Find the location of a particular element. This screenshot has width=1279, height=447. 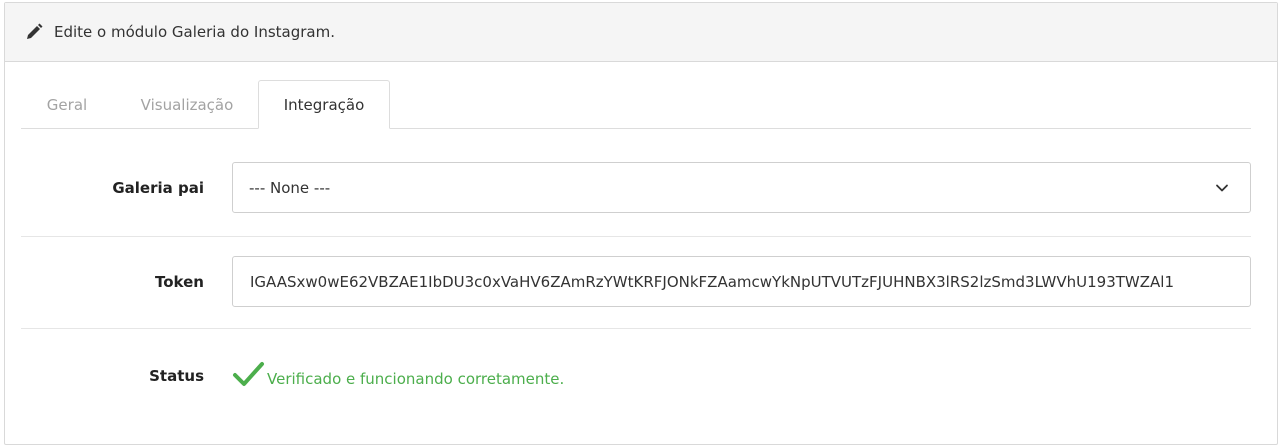

parent-gallery-label: Galeria pai is located at coordinates (158, 188).